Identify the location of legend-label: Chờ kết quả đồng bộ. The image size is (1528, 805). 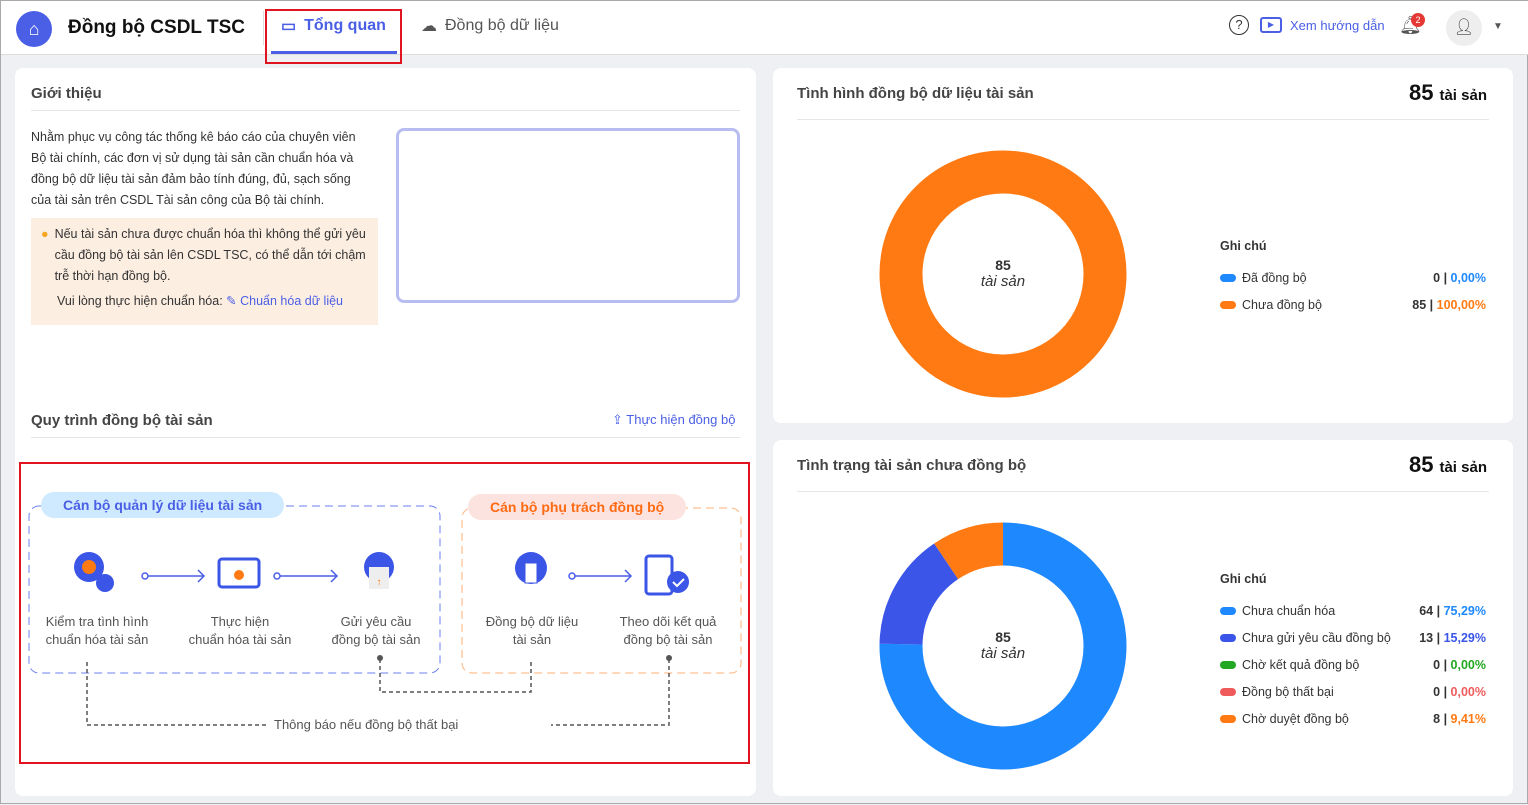
(1301, 664).